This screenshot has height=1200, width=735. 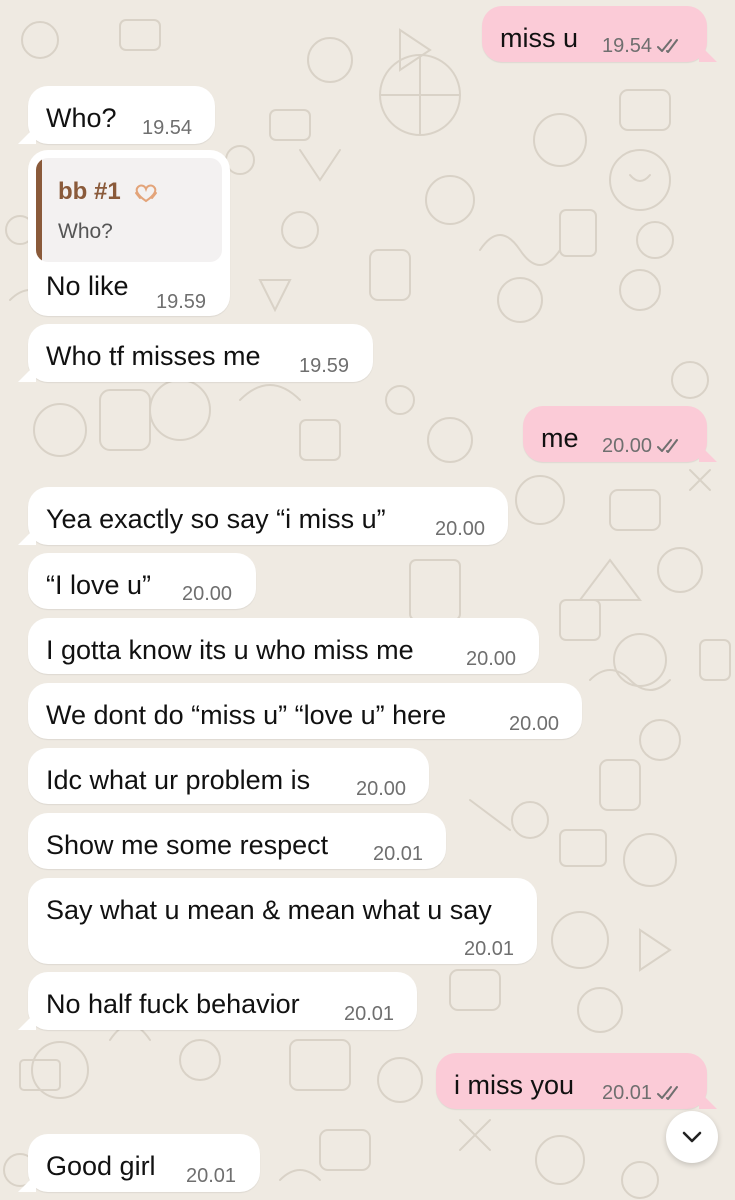 I want to click on message-text: Idc what ur problem is, so click(x=178, y=780).